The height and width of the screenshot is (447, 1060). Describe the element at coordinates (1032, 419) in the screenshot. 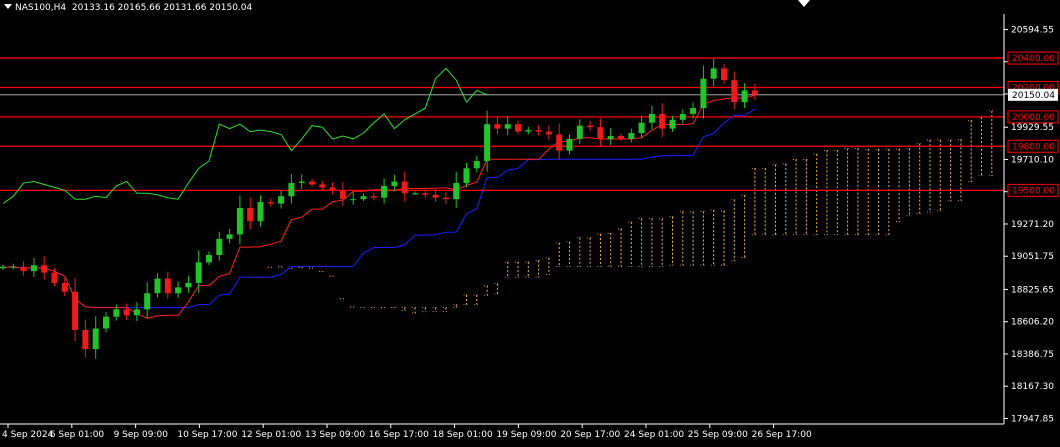

I see `y-tick-label: 17947.85` at that location.